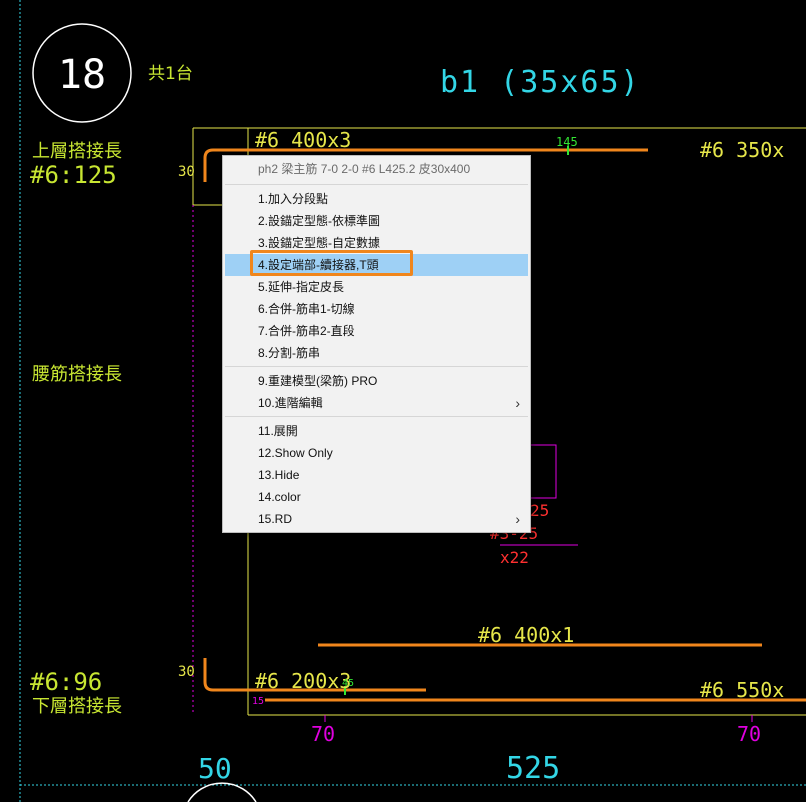 This screenshot has height=802, width=806. What do you see at coordinates (540, 82) in the screenshot?
I see `beam-title: b1 (35x65)` at bounding box center [540, 82].